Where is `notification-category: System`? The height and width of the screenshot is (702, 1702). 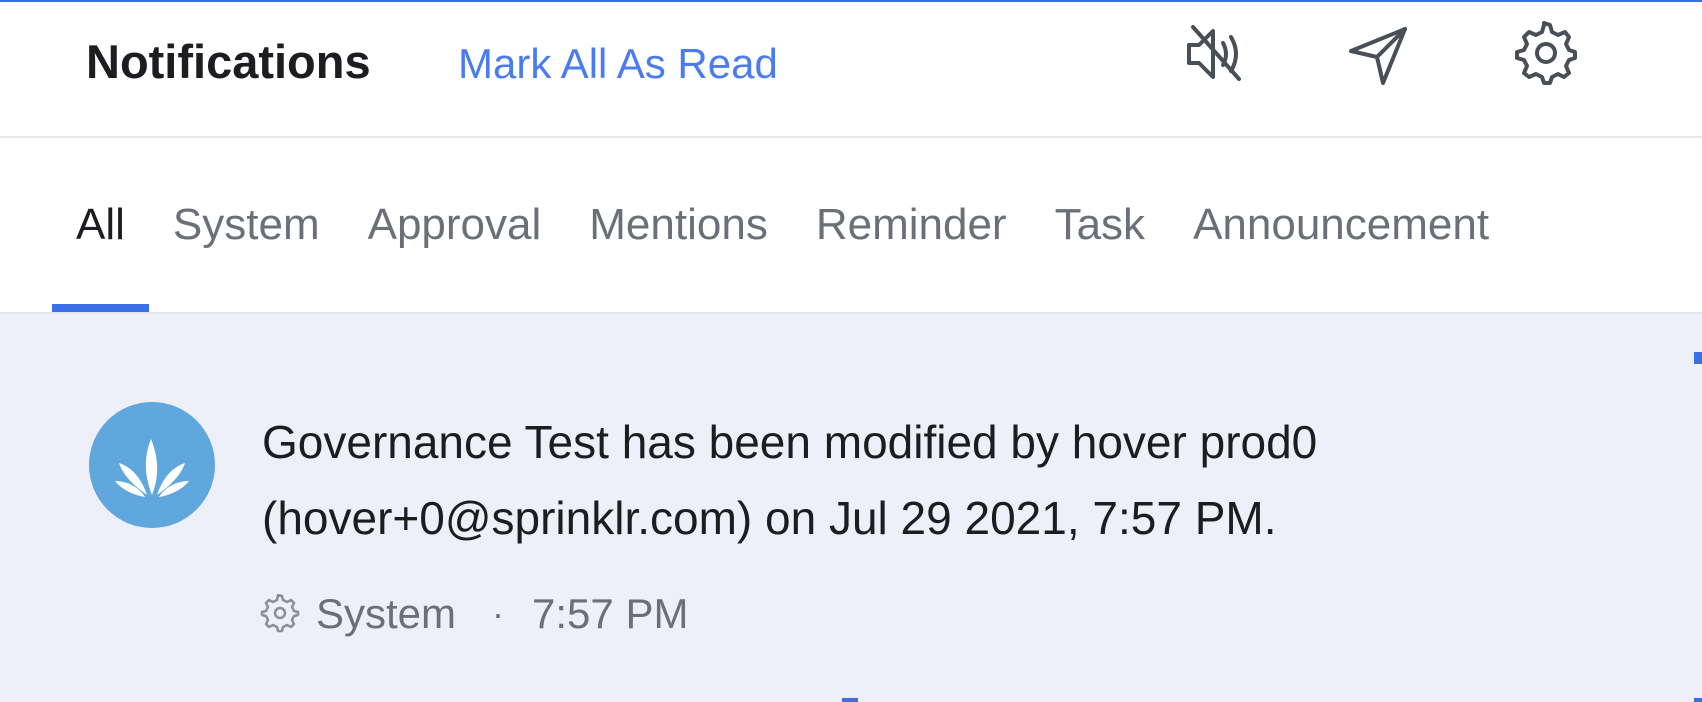 notification-category: System is located at coordinates (386, 613).